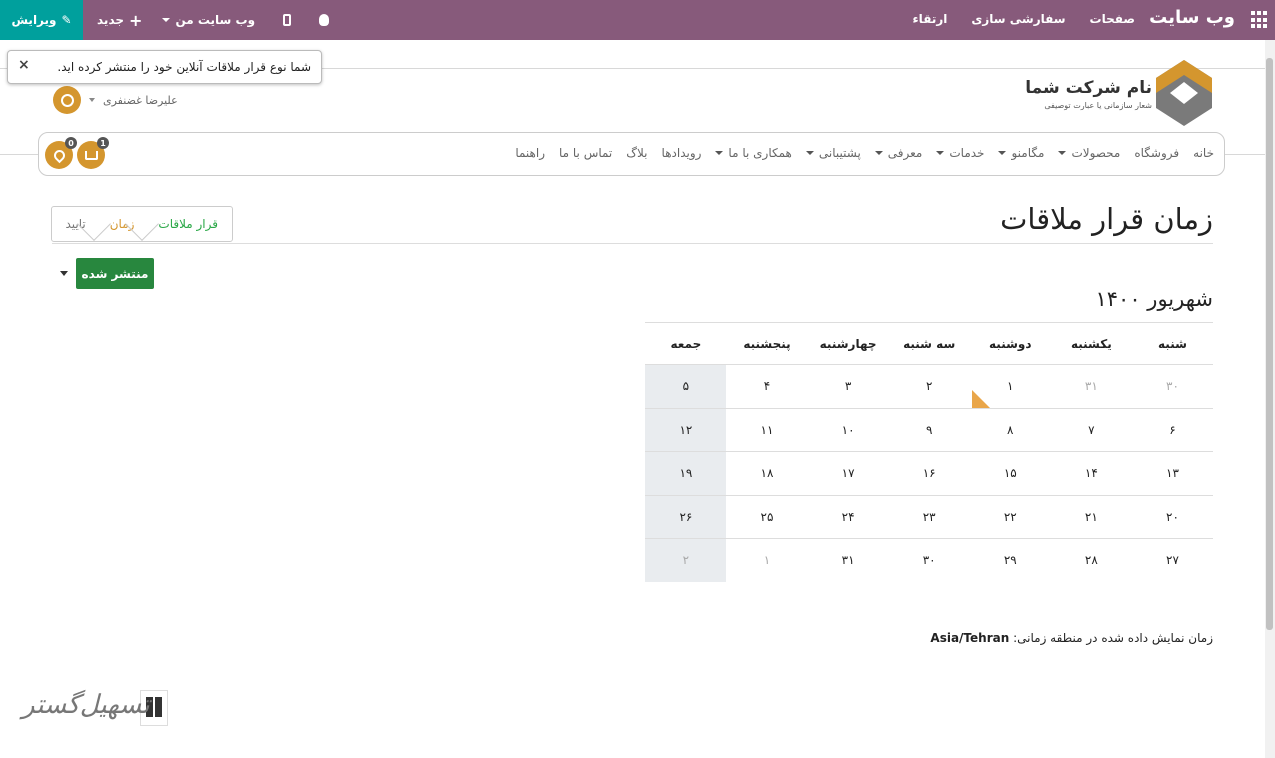 Image resolution: width=1275 pixels, height=758 pixels. What do you see at coordinates (1172, 473) in the screenshot?
I see `calendar-day: ۱۳` at bounding box center [1172, 473].